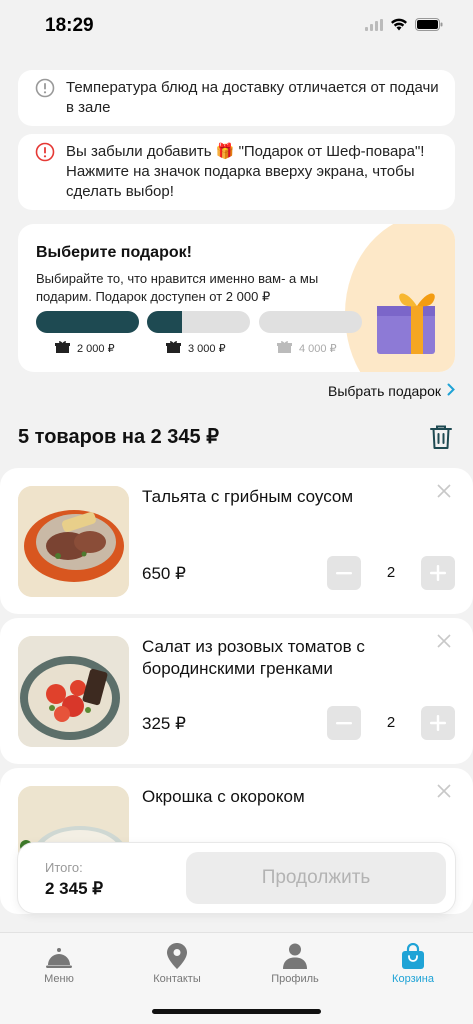 Image resolution: width=473 pixels, height=1024 pixels. I want to click on dish-name: Тальята с грибным соусом, so click(248, 496).